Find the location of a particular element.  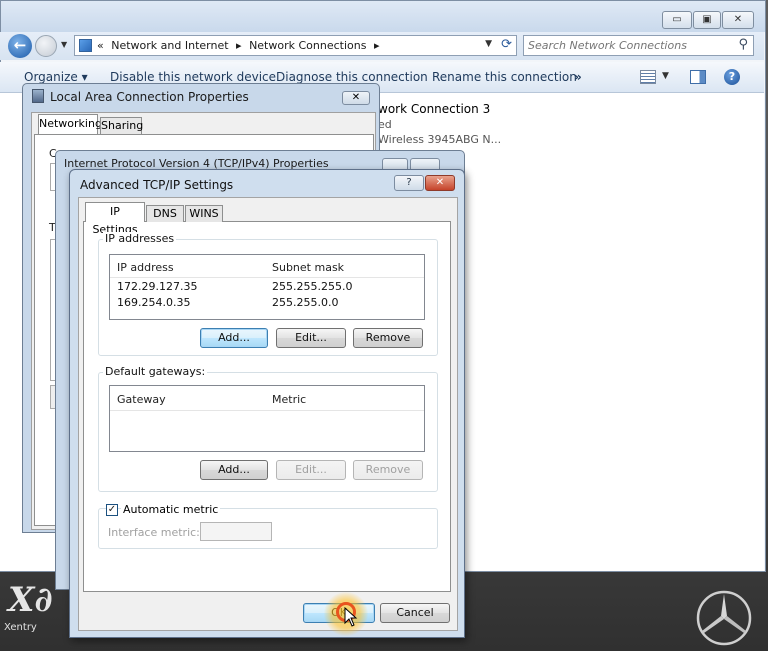

interface-metric-label: Interface metric: is located at coordinates (154, 532).